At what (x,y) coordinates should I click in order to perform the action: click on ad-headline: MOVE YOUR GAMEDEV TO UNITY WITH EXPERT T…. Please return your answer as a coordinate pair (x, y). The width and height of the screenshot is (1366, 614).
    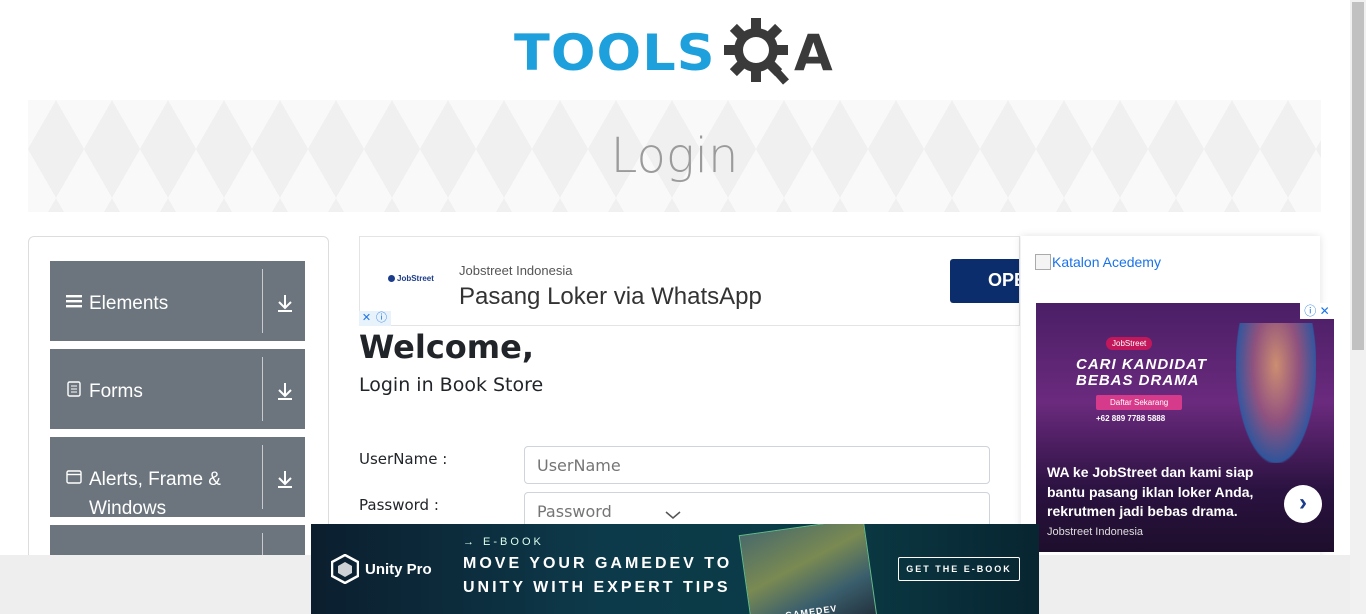
    Looking at the image, I should click on (597, 576).